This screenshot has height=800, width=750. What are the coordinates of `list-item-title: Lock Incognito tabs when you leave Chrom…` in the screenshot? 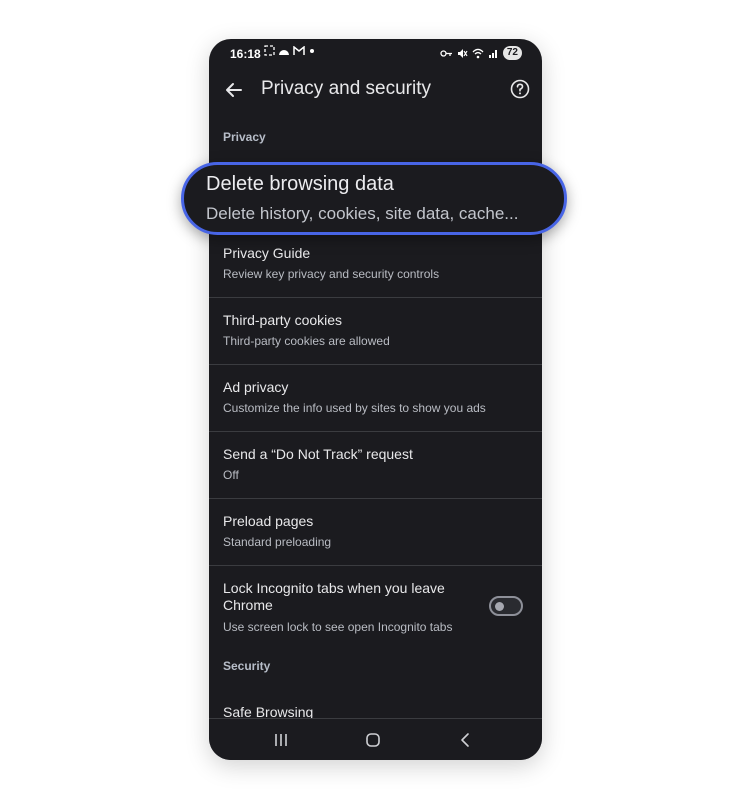 It's located at (334, 596).